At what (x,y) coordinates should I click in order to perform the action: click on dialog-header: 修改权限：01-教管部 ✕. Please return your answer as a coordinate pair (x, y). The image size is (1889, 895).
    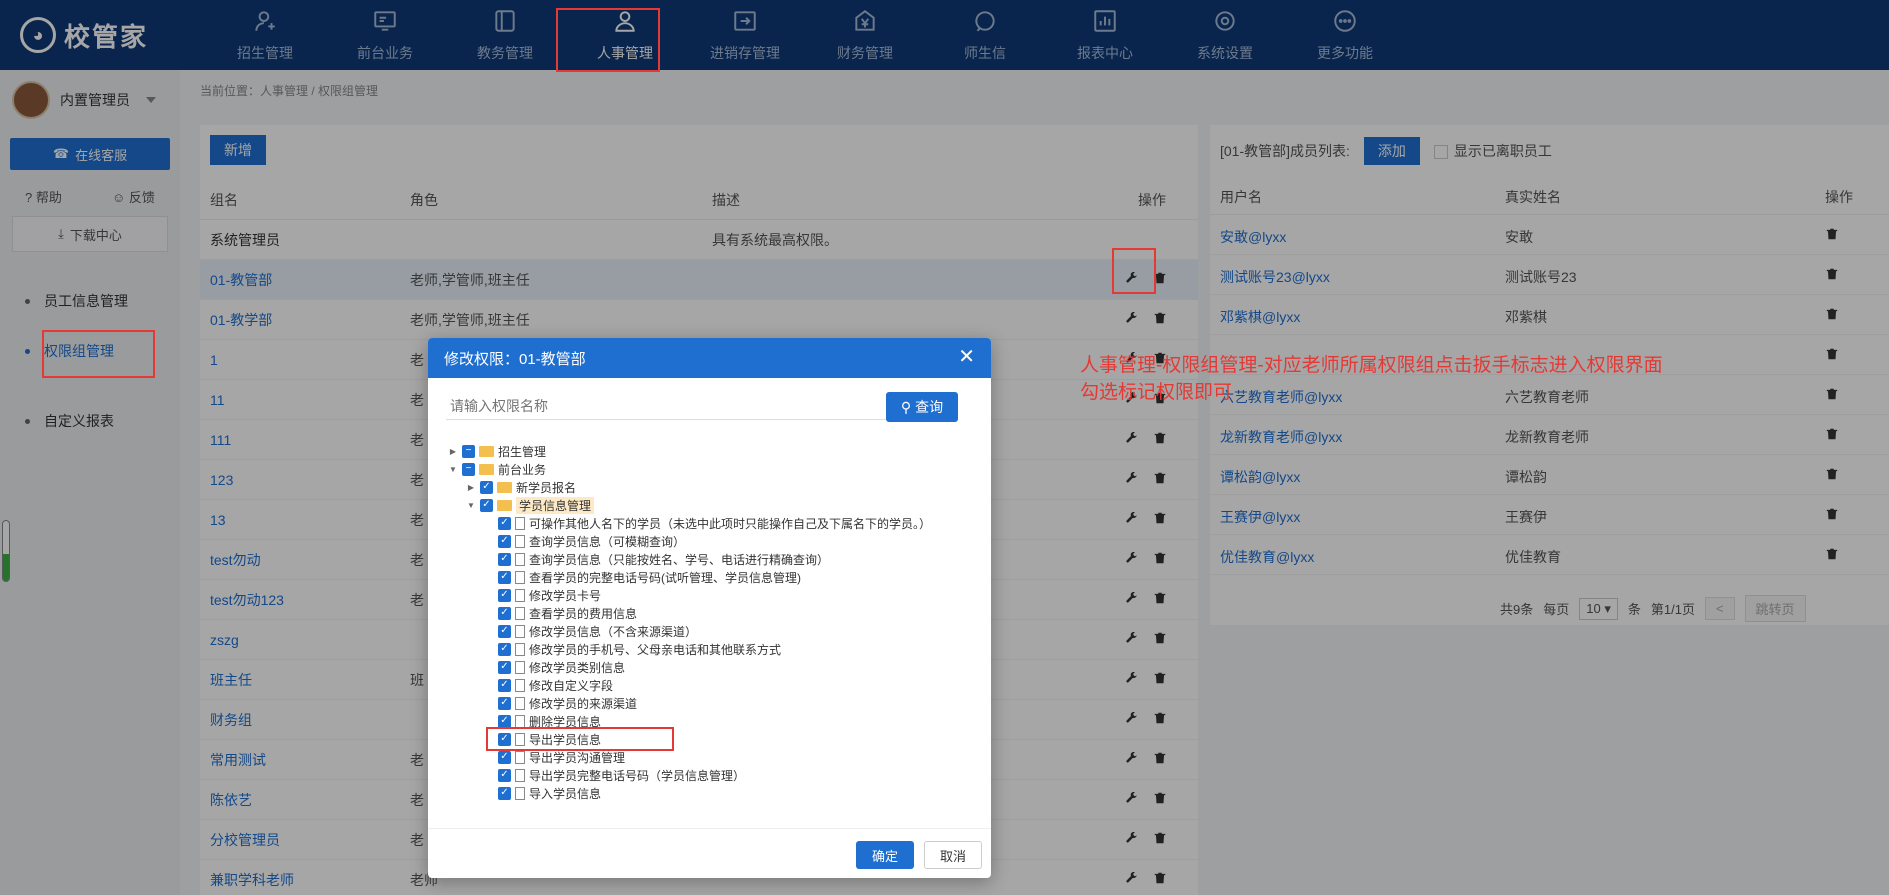
    Looking at the image, I should click on (709, 358).